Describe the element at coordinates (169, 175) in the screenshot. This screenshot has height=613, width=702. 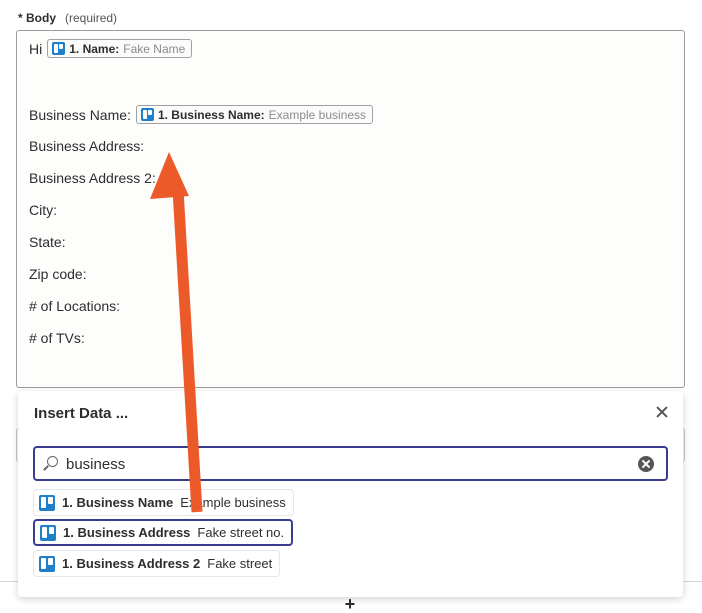
I see `arrow-head` at that location.